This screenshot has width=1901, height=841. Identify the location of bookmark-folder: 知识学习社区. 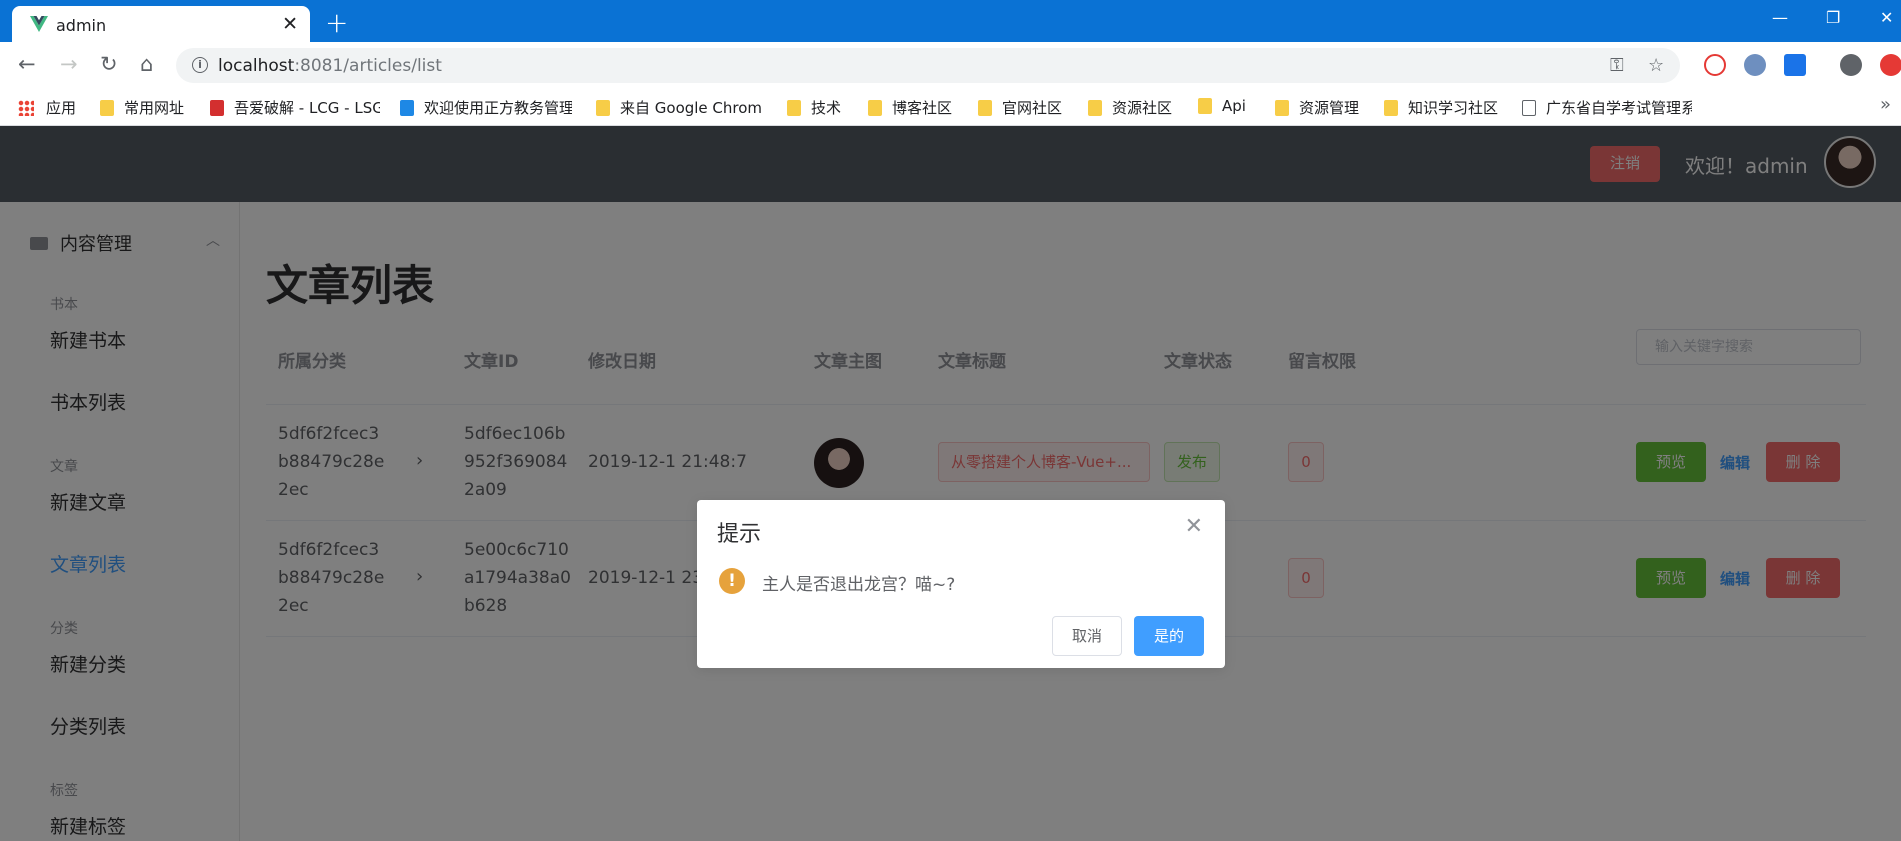
(1449, 107).